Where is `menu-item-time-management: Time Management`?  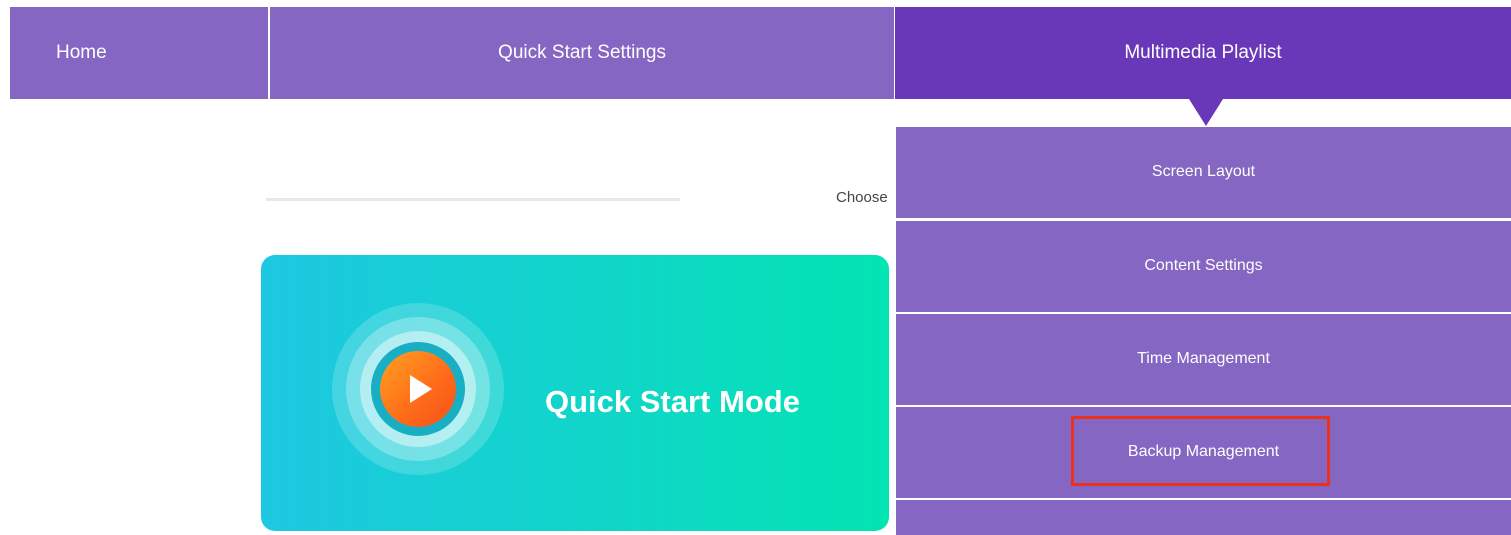
menu-item-time-management: Time Management is located at coordinates (1203, 359).